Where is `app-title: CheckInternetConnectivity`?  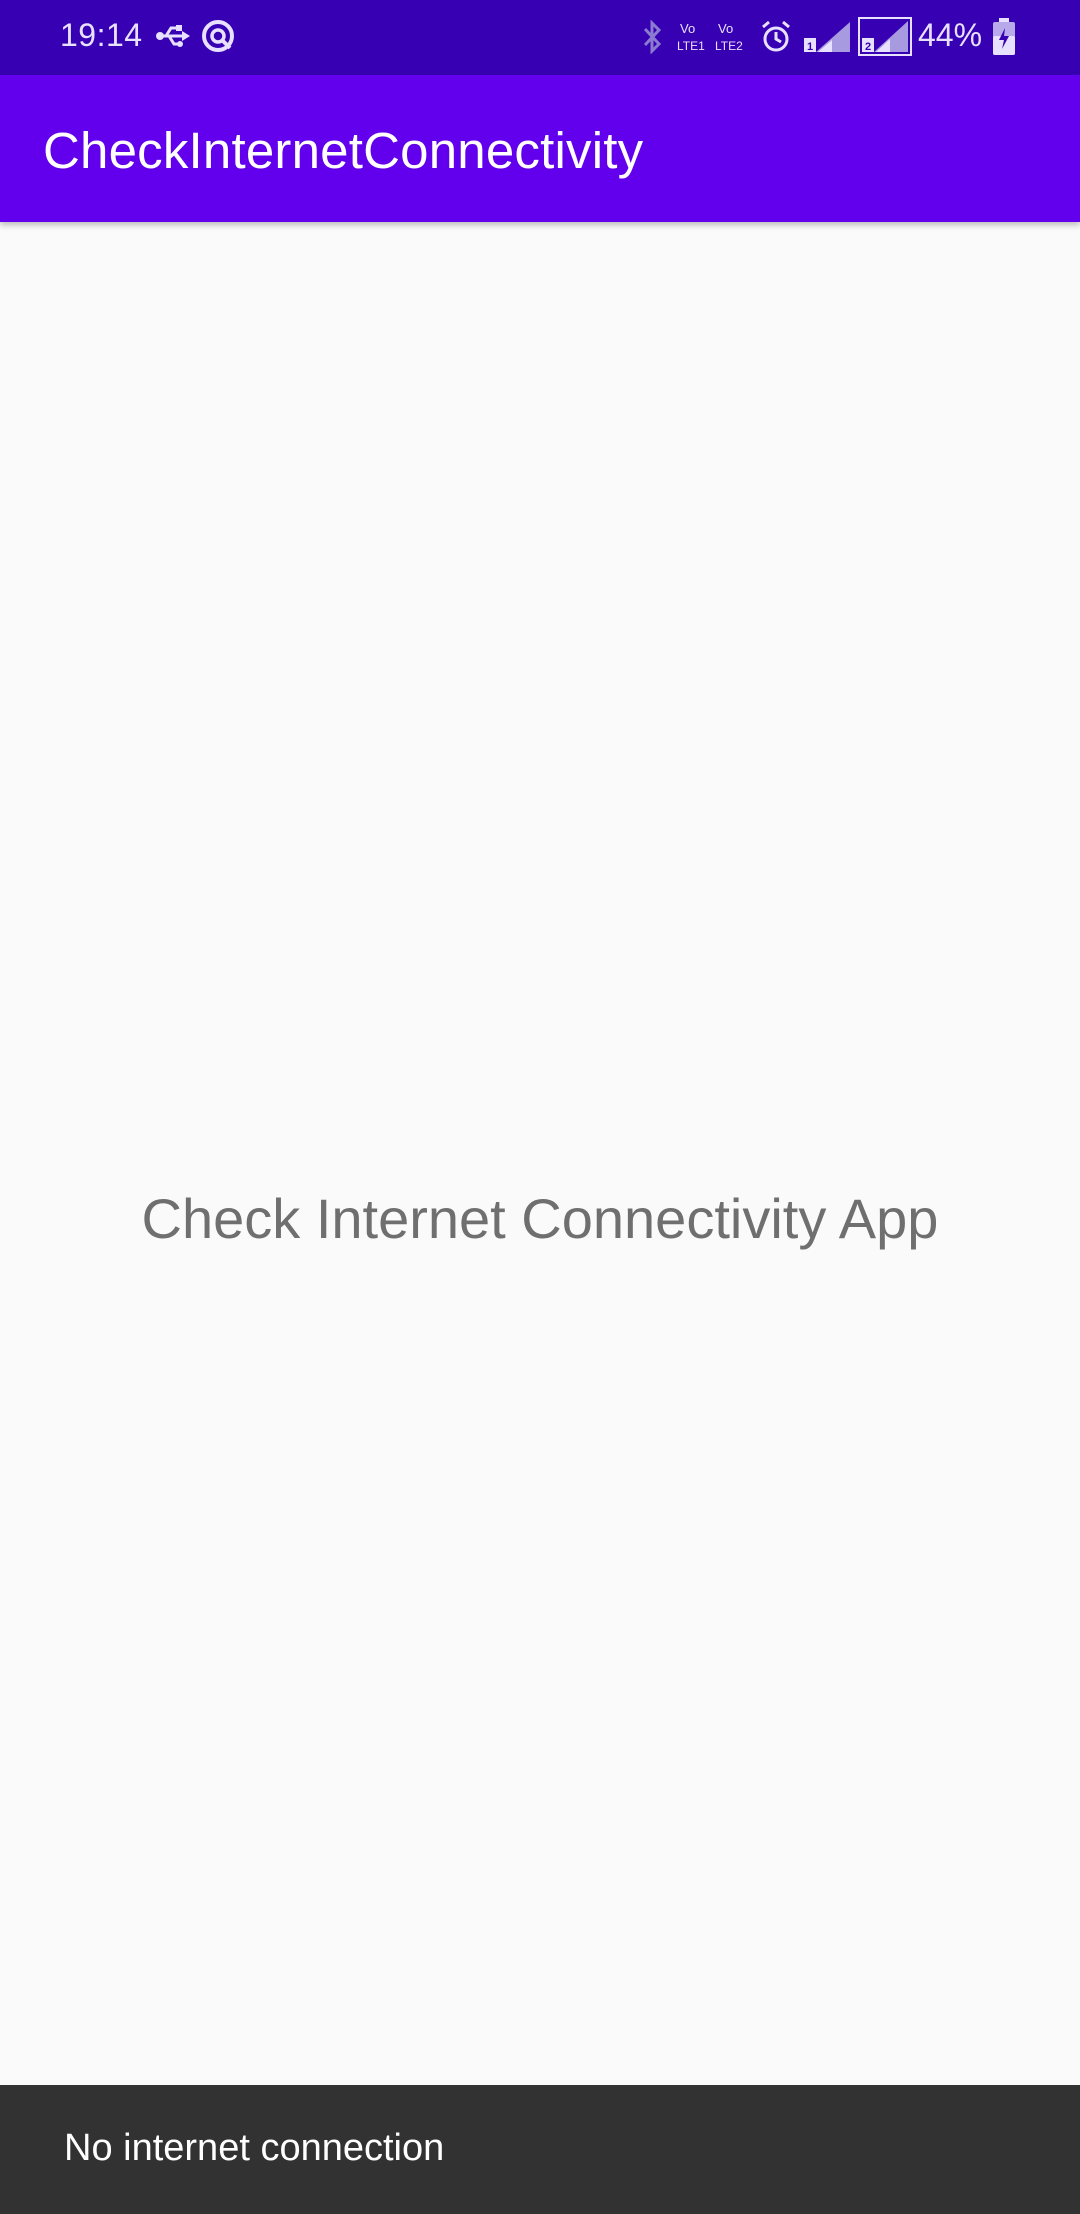 app-title: CheckInternetConnectivity is located at coordinates (343, 150).